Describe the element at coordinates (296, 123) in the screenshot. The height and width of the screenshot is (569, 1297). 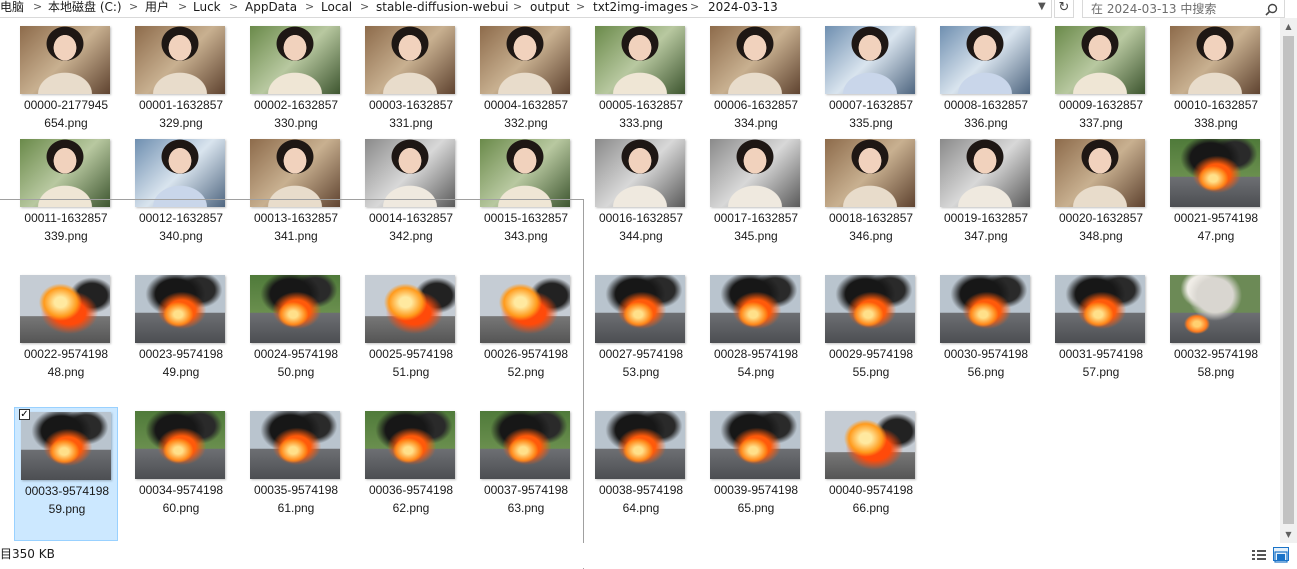
I see `file-name-line2: 330.png` at that location.